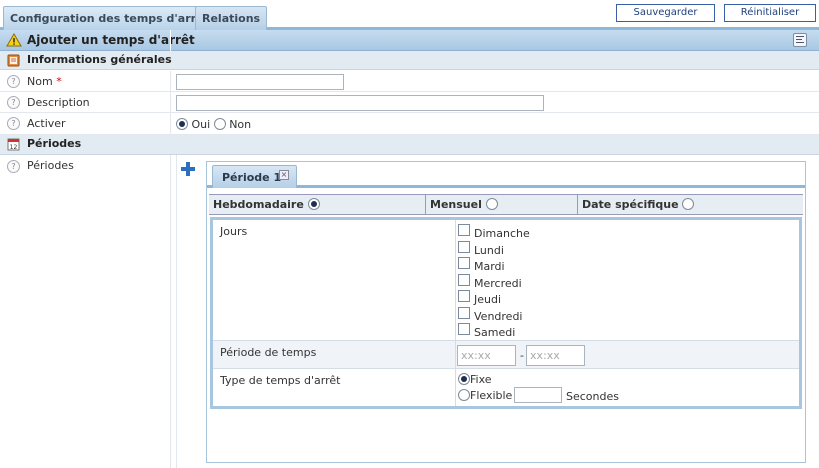  I want to click on day-label: Vendredi, so click(498, 316).